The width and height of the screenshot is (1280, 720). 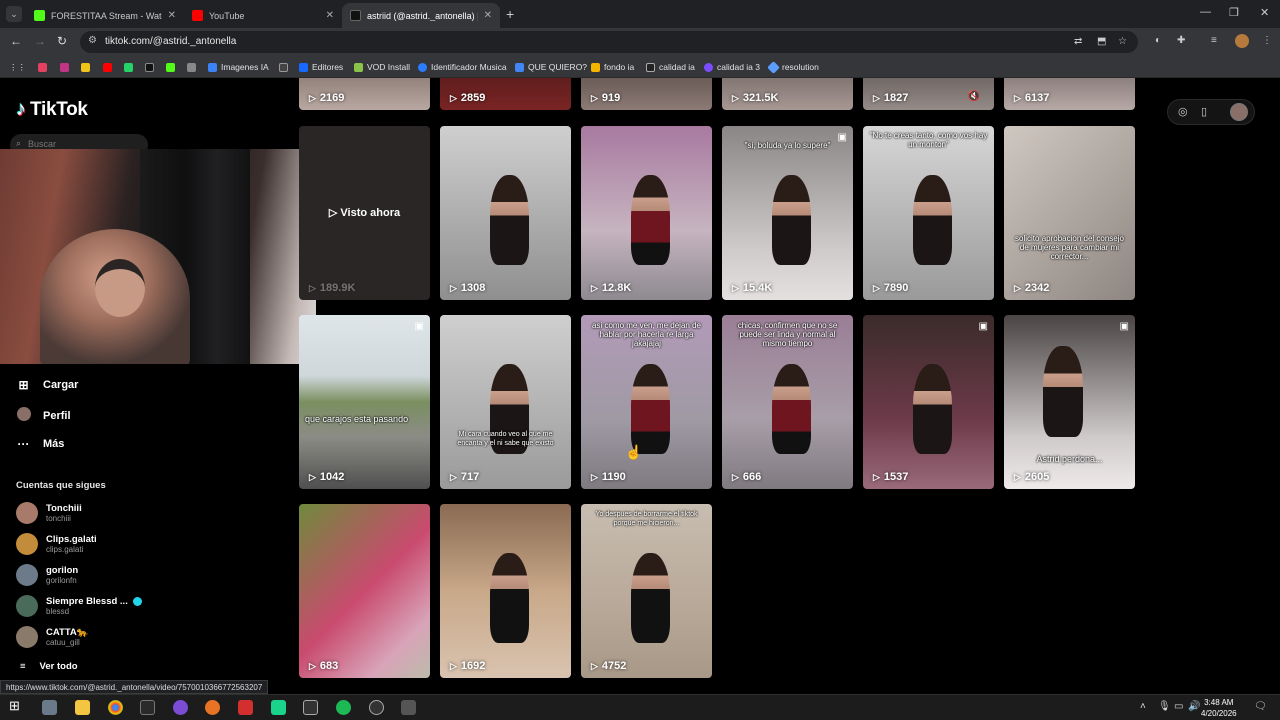 What do you see at coordinates (238, 67) in the screenshot?
I see `bookmark-imagenes-ia: Imagenes IA` at bounding box center [238, 67].